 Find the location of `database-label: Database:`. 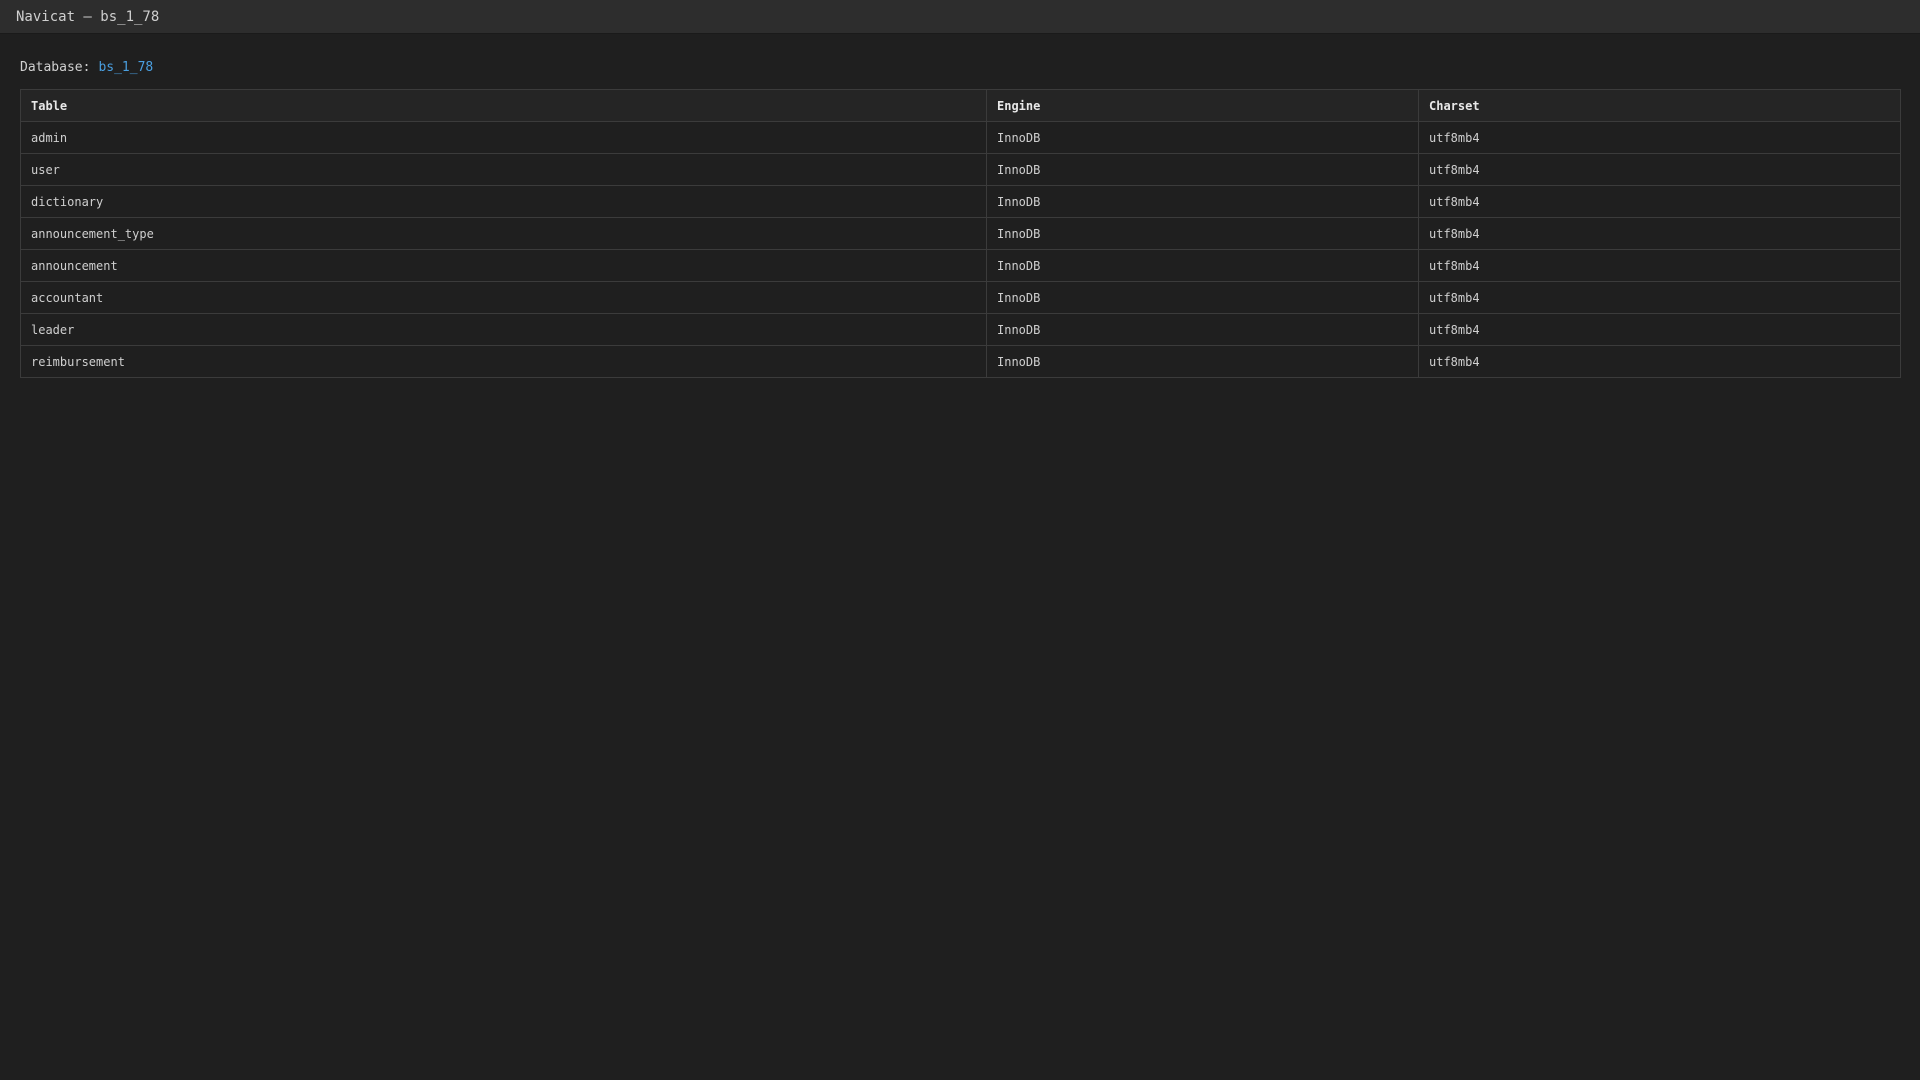

database-label: Database: is located at coordinates (55, 67).